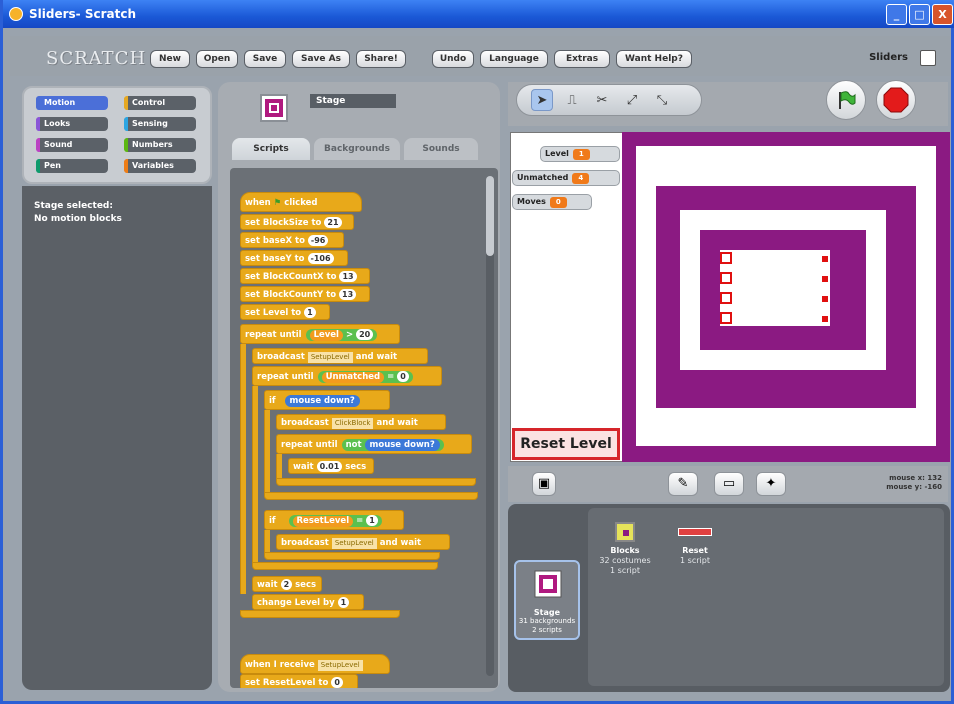  I want to click on set-basey-block: set baseY to -106, so click(294, 258).